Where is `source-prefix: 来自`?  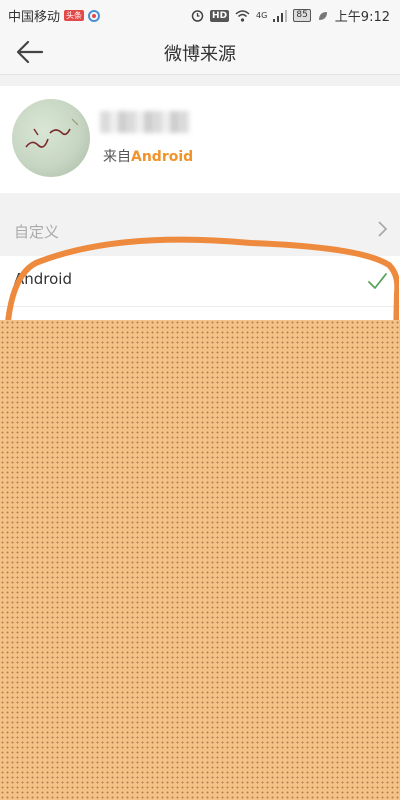 source-prefix: 来自 is located at coordinates (117, 157).